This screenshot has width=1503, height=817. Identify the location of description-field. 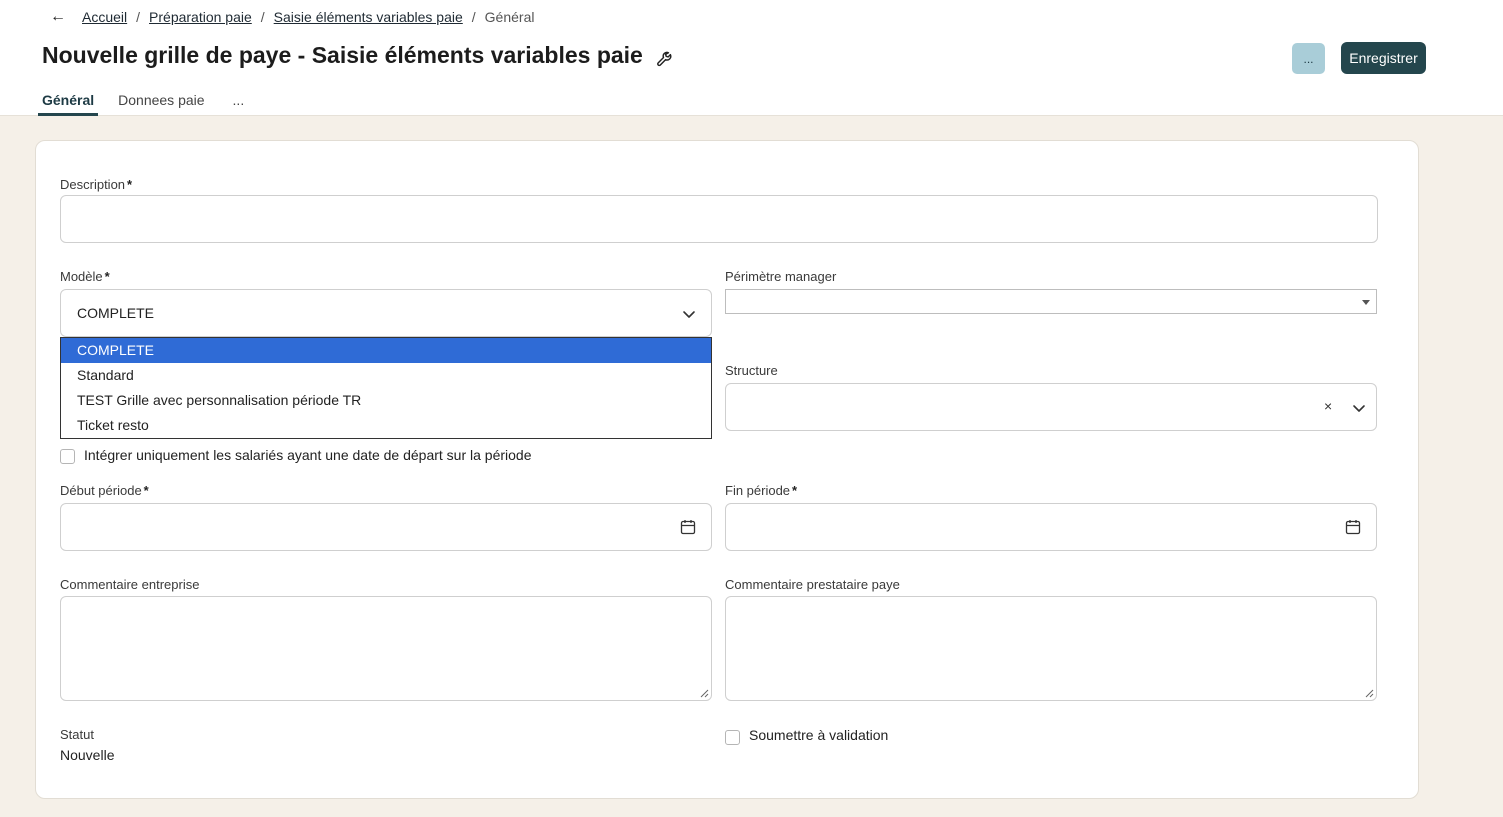
(719, 219).